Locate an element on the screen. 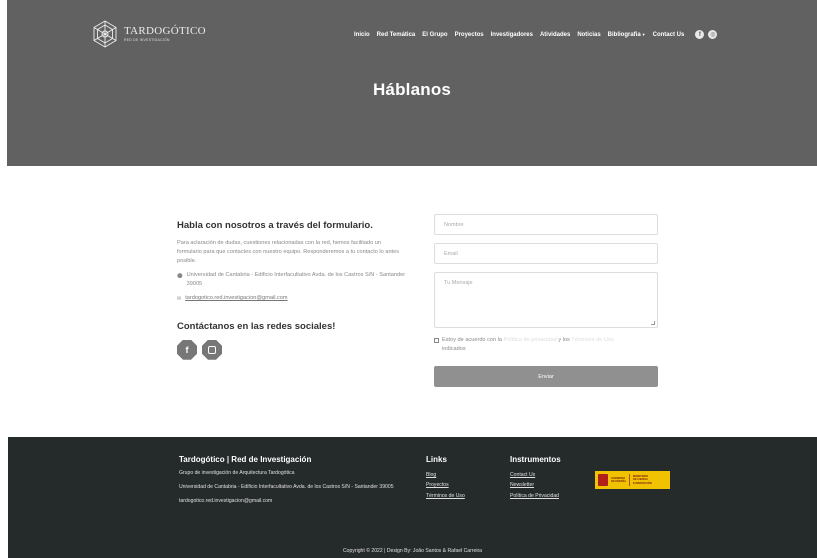 Image resolution: width=817 pixels, height=558 pixels. logo-text: TARDOGÓTICO RED DE INVESTIGACIÓN is located at coordinates (165, 33).